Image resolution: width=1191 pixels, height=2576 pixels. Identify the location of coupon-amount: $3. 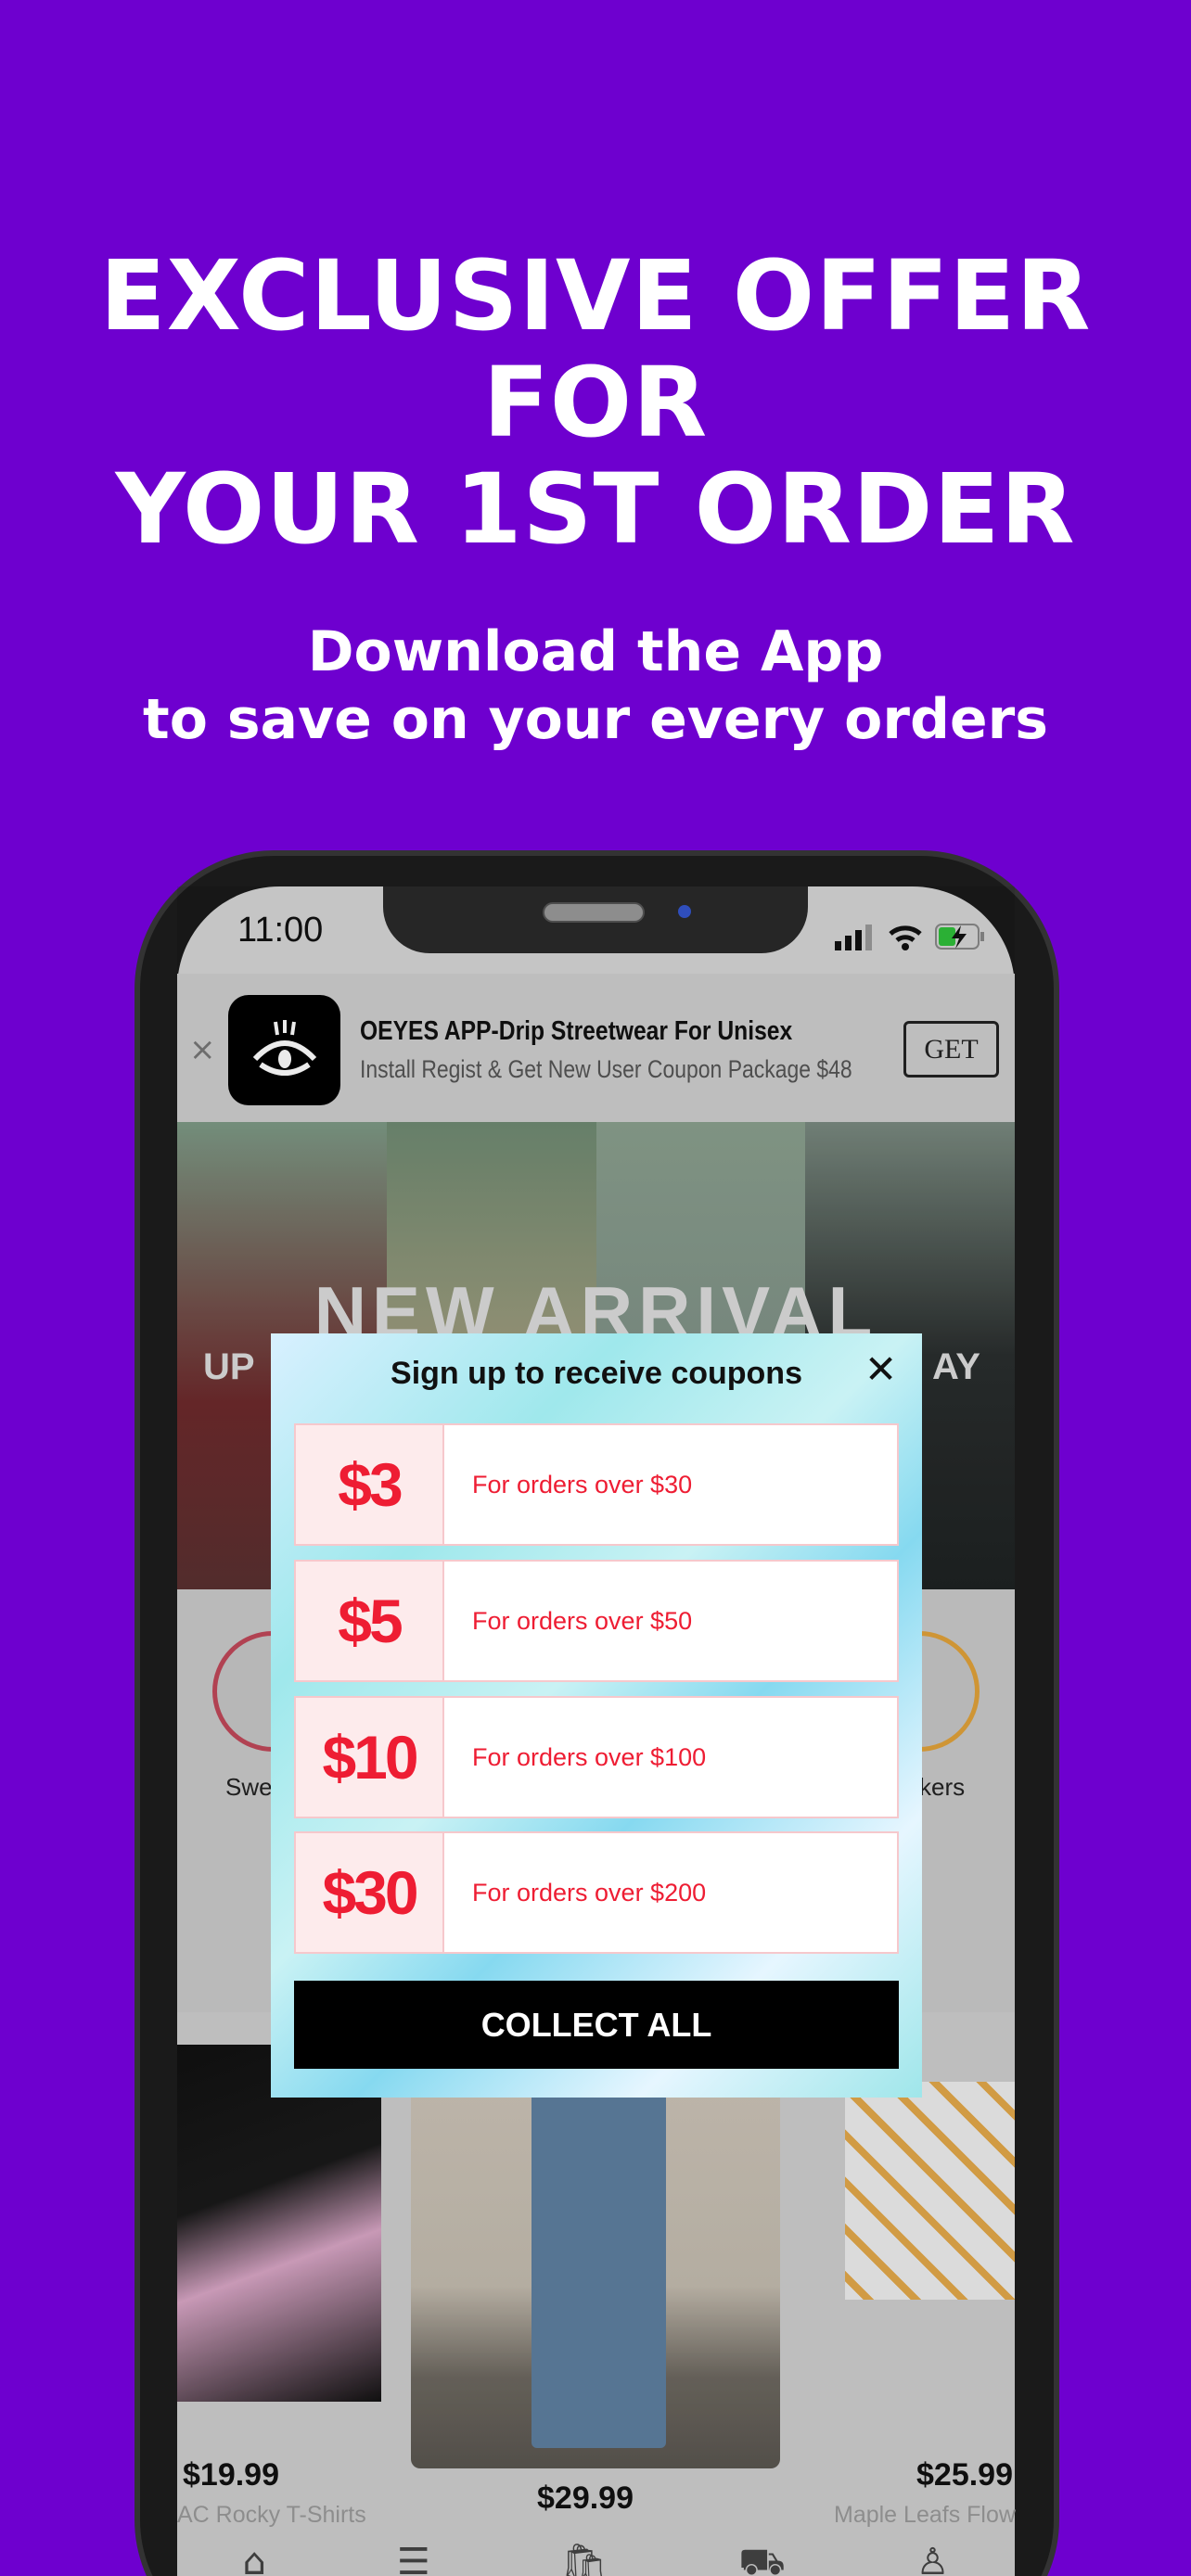
(370, 1485).